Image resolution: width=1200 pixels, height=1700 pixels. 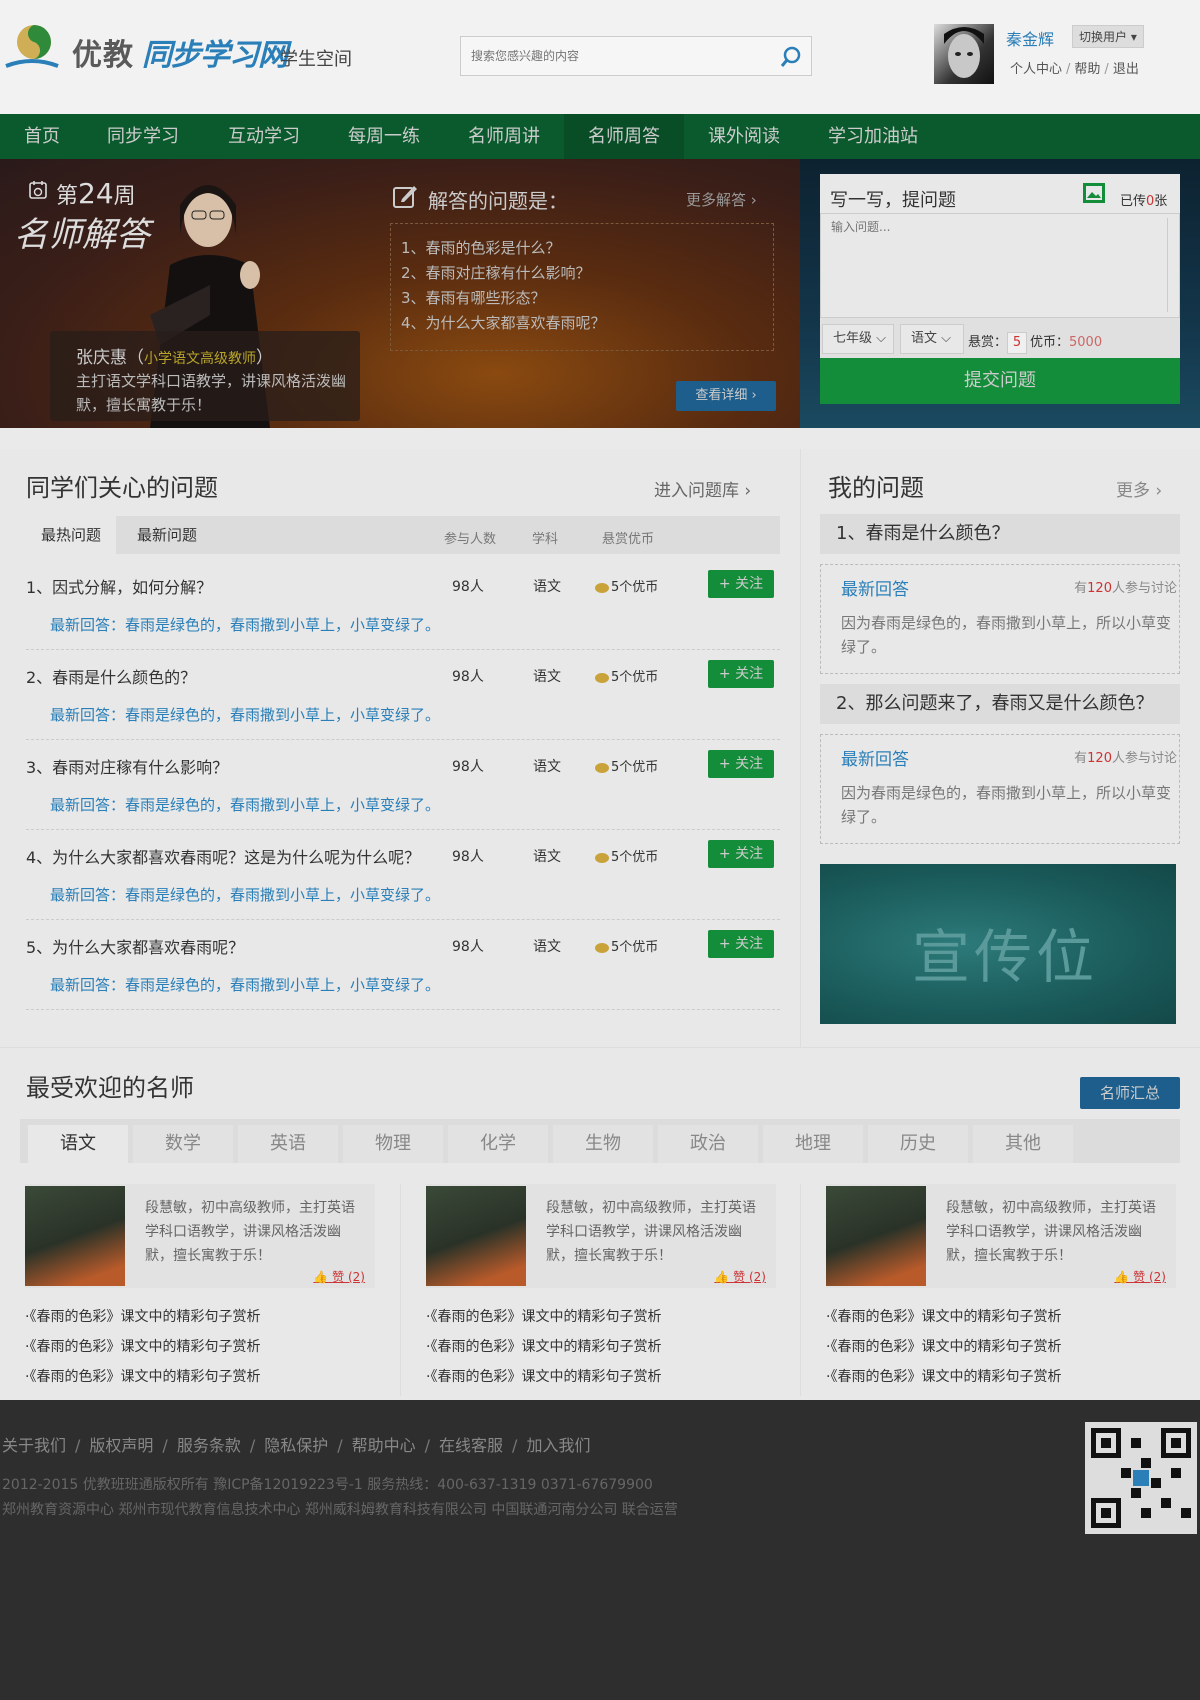 What do you see at coordinates (602, 947) in the screenshot?
I see `coin-icon` at bounding box center [602, 947].